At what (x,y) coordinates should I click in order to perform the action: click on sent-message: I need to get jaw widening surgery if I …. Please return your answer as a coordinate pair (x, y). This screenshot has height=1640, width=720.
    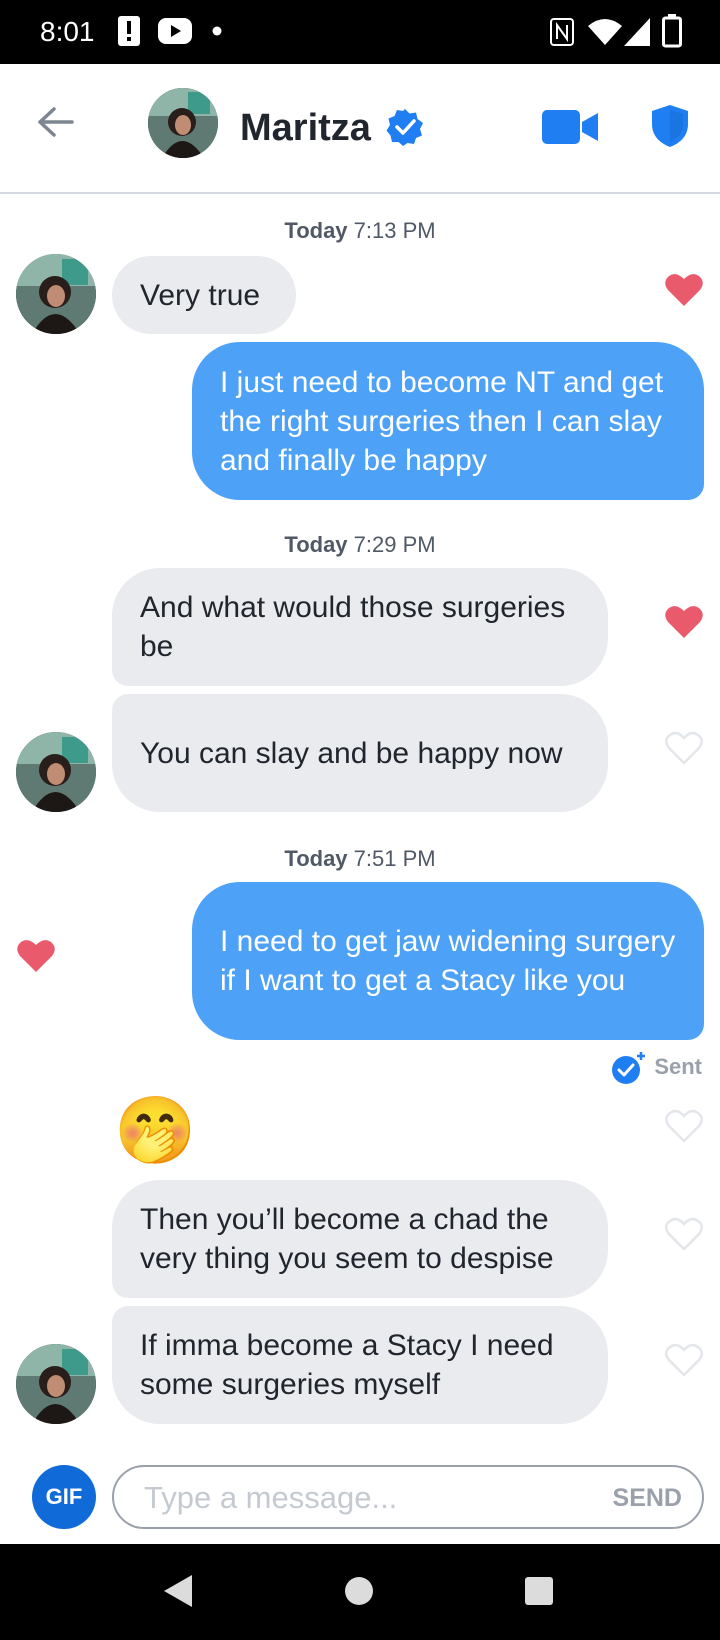
    Looking at the image, I should click on (448, 961).